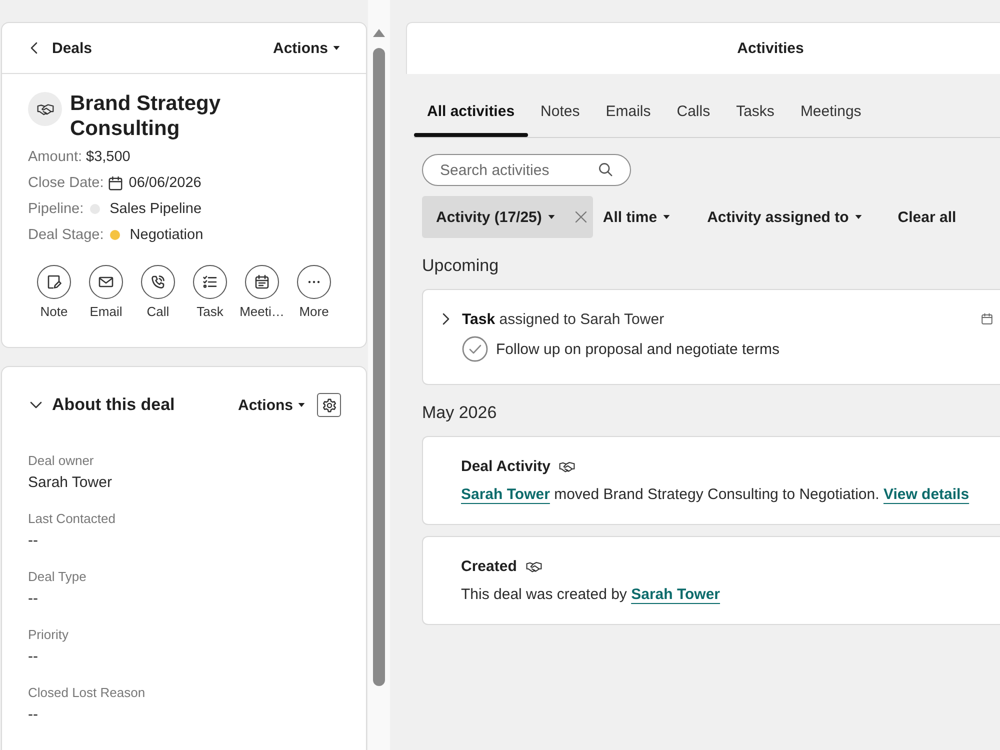 This screenshot has height=750, width=1000. What do you see at coordinates (156, 209) in the screenshot?
I see `field-value: Sales Pipeline` at bounding box center [156, 209].